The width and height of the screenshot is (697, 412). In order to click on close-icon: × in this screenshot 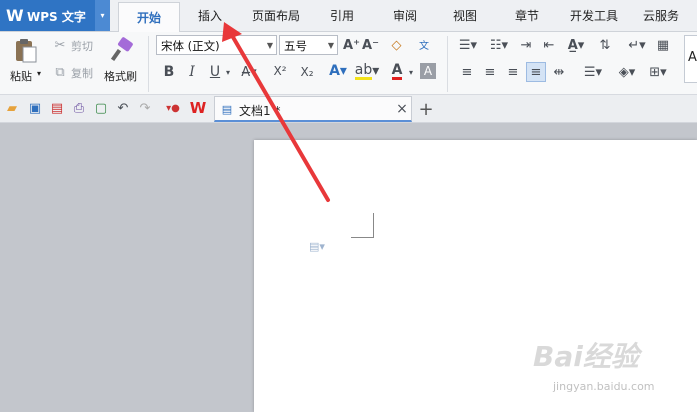, I will do `click(402, 109)`.